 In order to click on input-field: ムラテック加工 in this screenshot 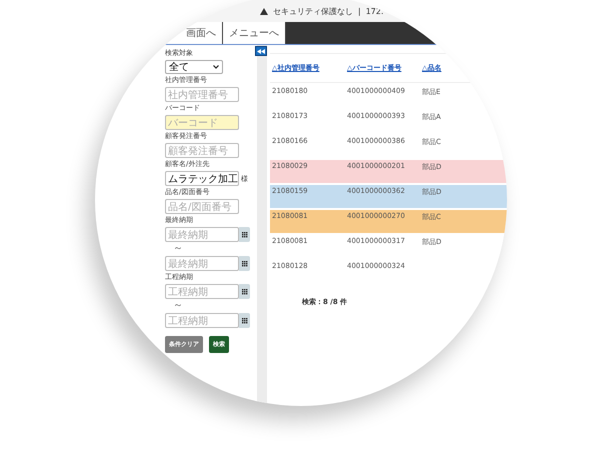, I will do `click(202, 178)`.